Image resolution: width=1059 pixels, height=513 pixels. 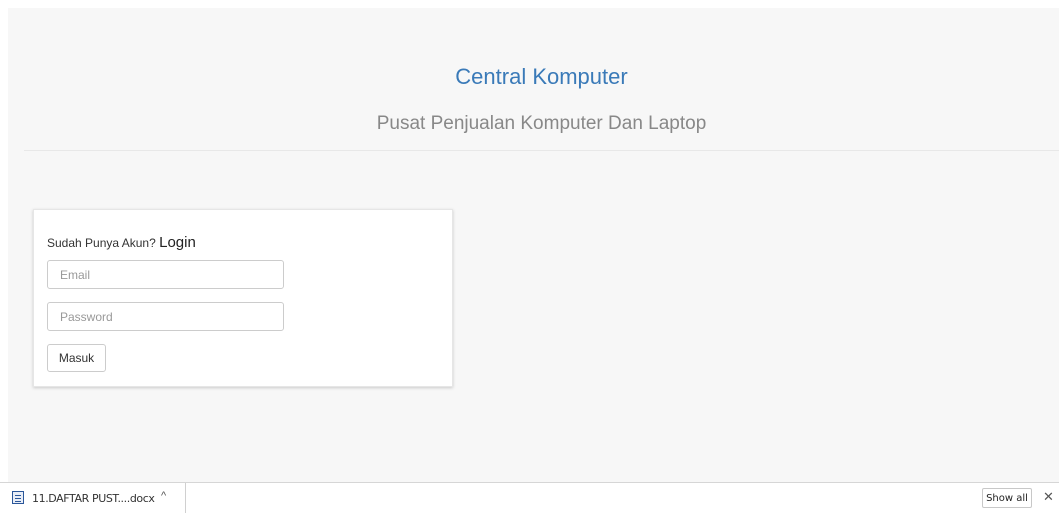 What do you see at coordinates (541, 123) in the screenshot?
I see `site-subtitle: Pusat Penjualan Komputer Dan Laptop` at bounding box center [541, 123].